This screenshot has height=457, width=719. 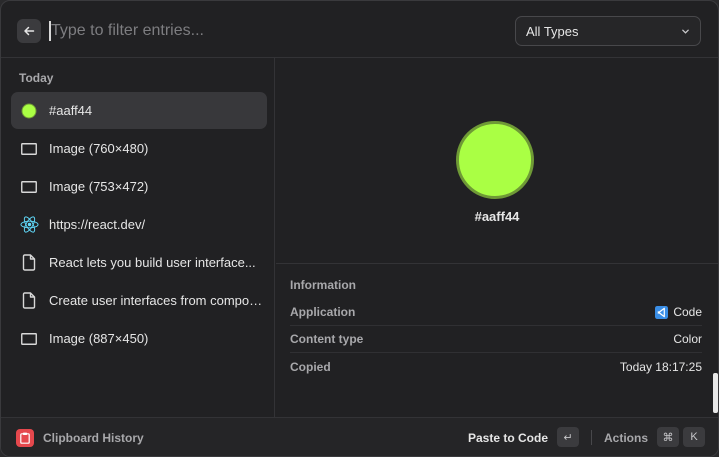 I want to click on arrow-left-icon, so click(x=29, y=31).